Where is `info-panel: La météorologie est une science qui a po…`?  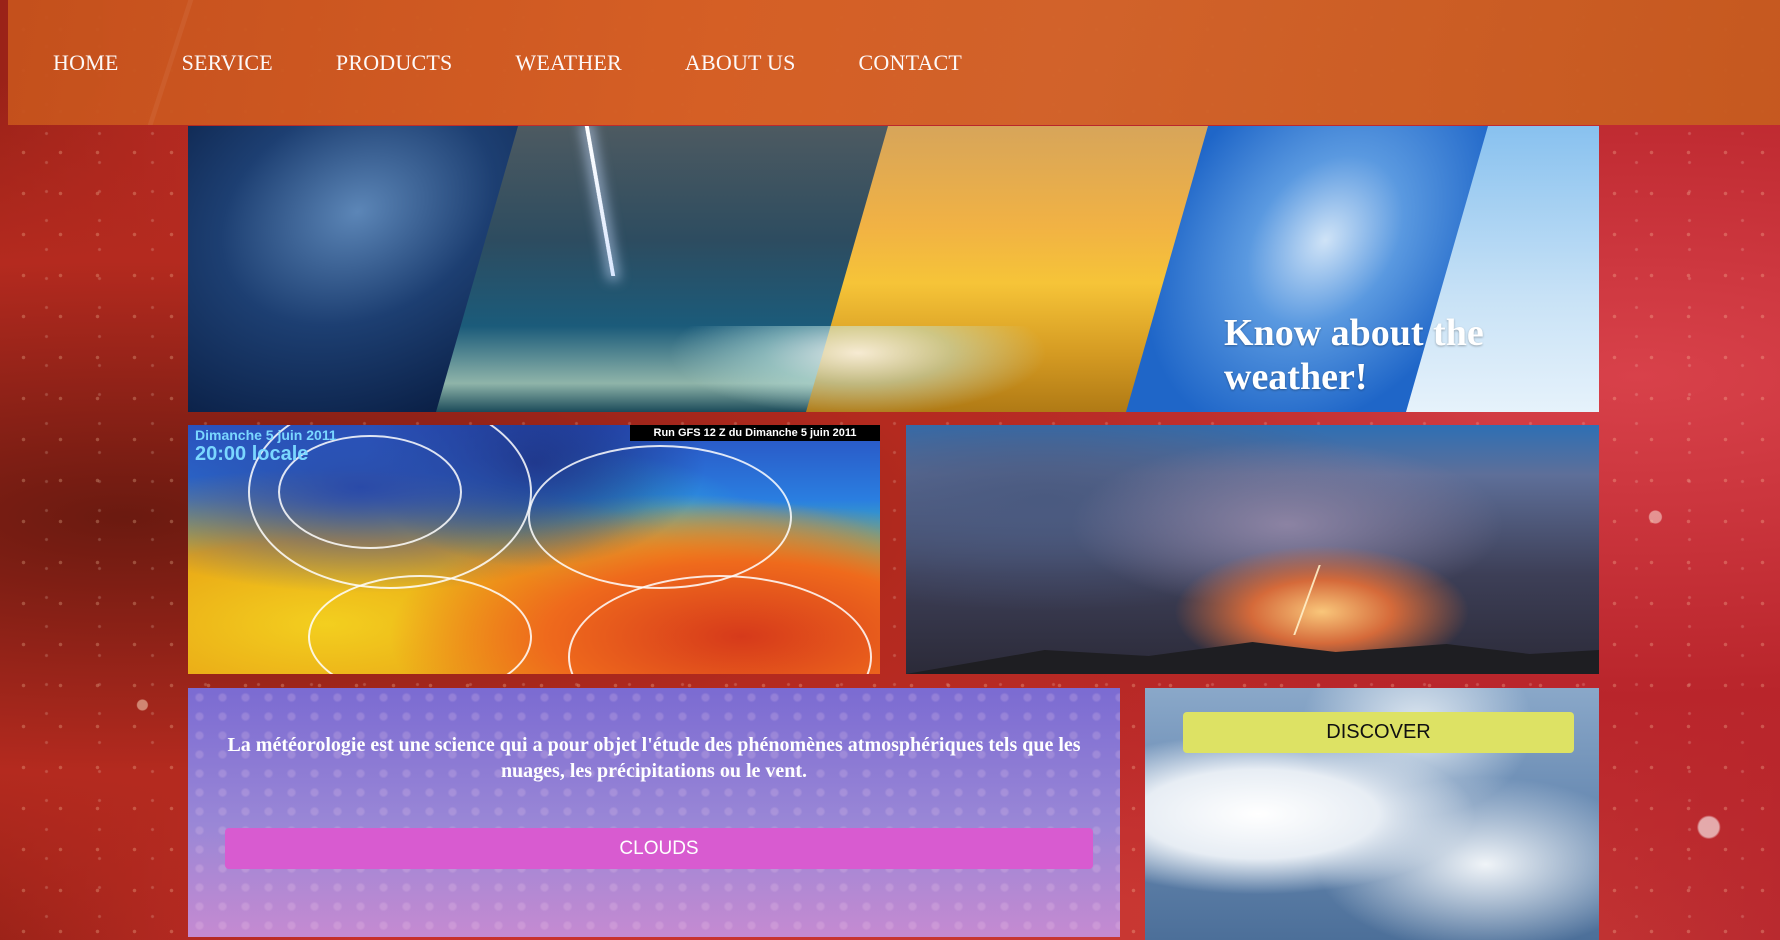
info-panel: La météorologie est une science qui a po… is located at coordinates (654, 812).